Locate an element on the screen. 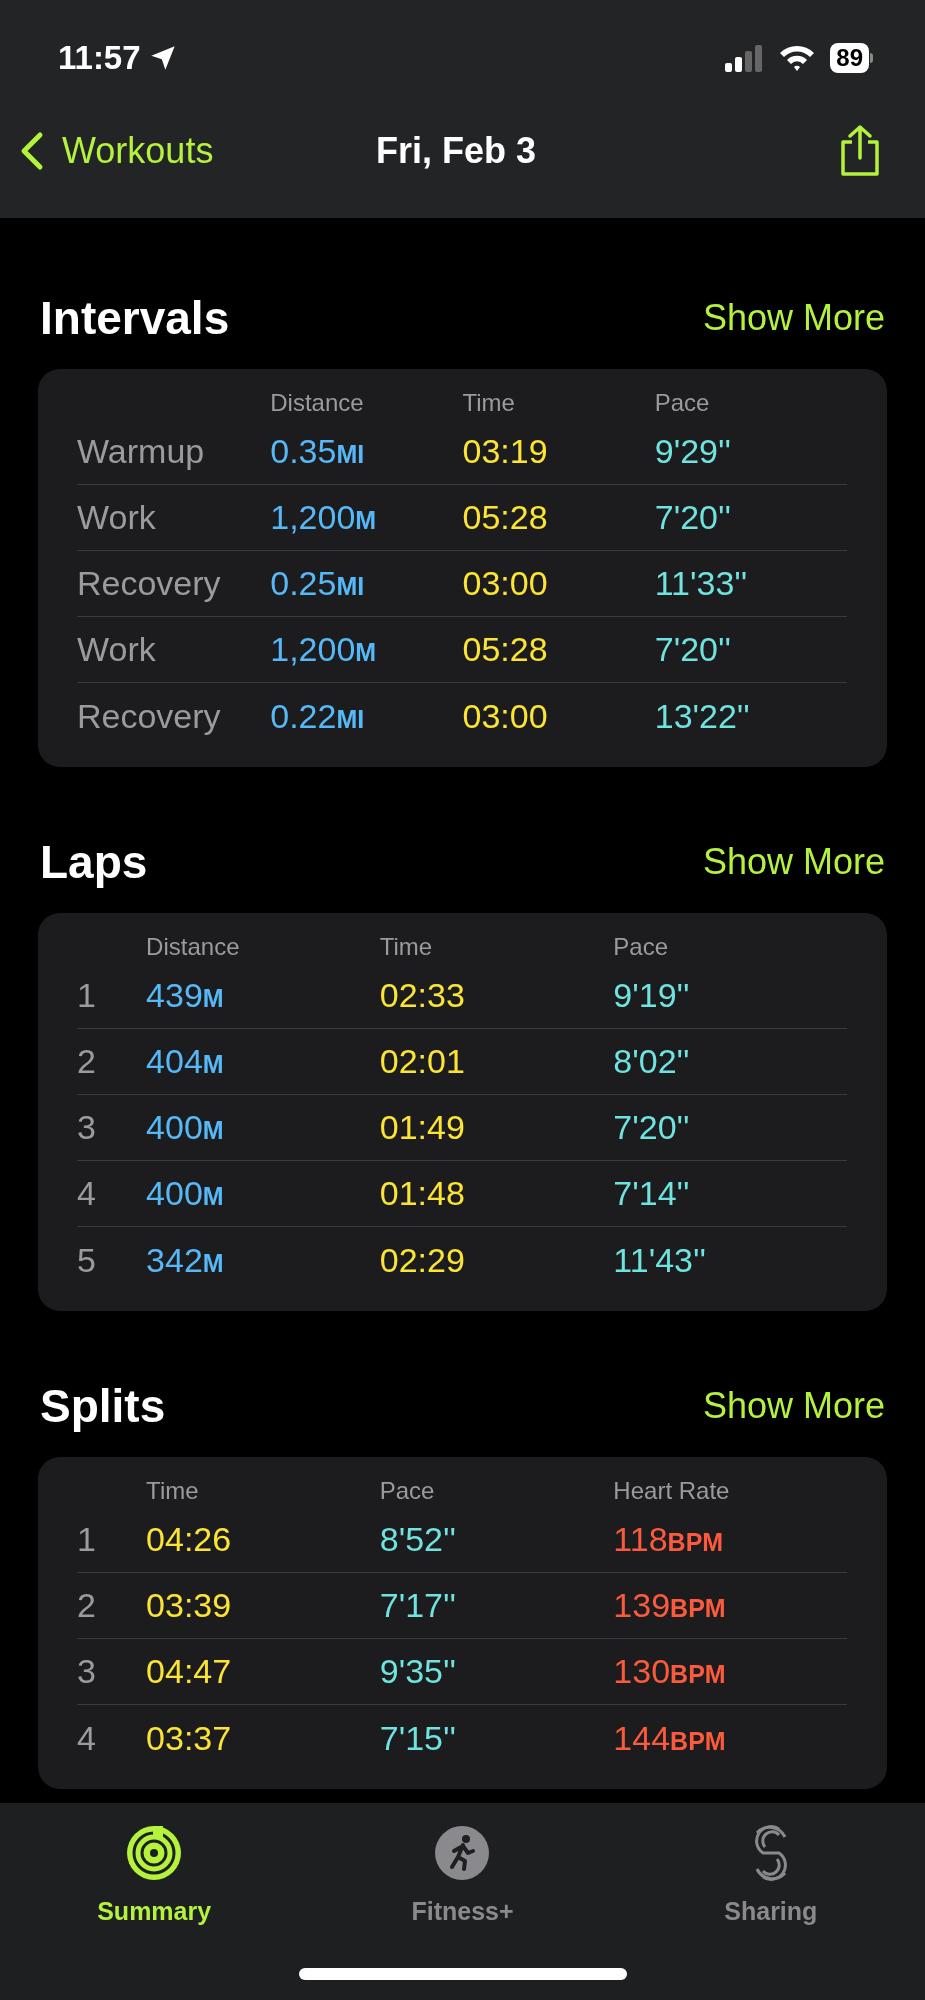 The height and width of the screenshot is (2000, 925). table-cell: 8'02'' is located at coordinates (651, 1061).